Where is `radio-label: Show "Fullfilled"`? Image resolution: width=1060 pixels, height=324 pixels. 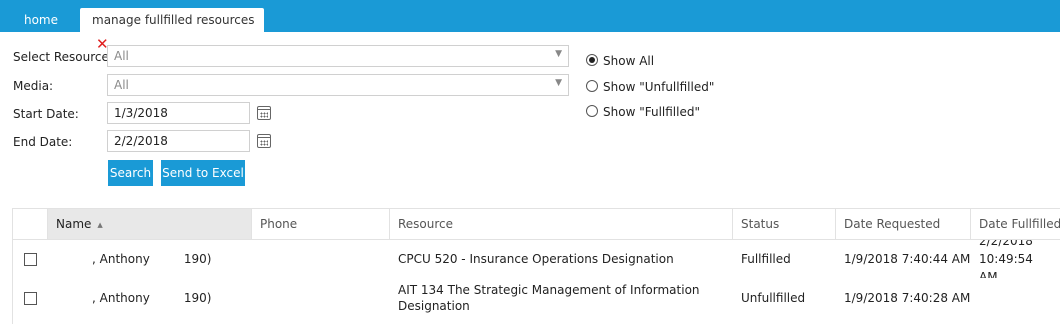 radio-label: Show "Fullfilled" is located at coordinates (651, 112).